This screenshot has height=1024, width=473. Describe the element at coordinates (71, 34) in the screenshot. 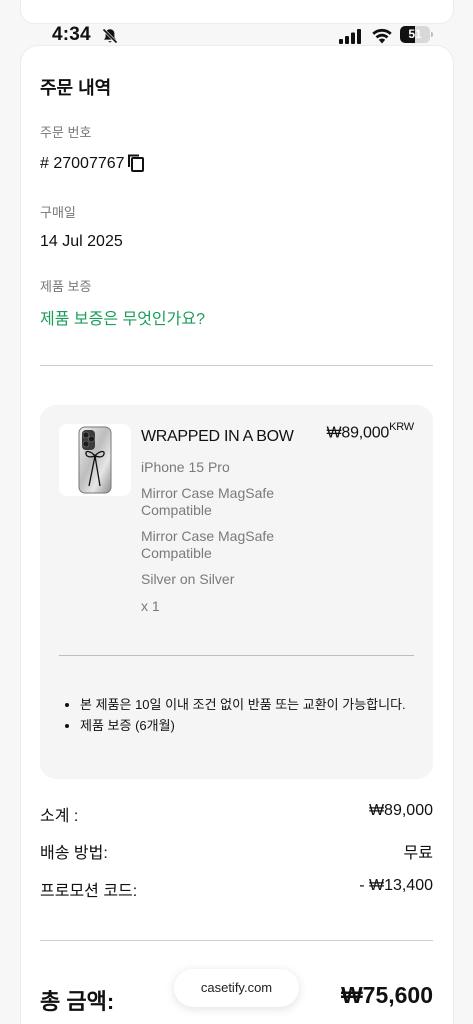

I see `status-time: 4:34` at that location.